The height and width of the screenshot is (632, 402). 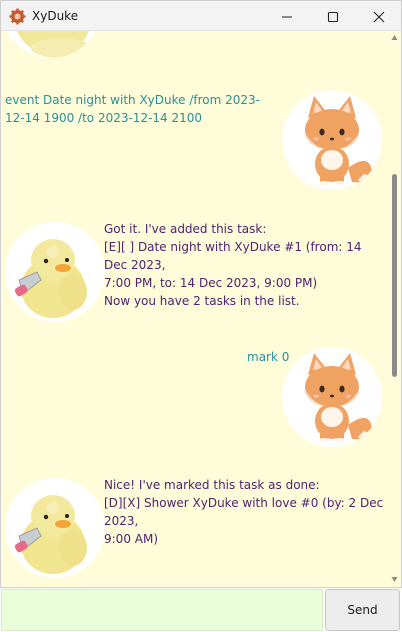 I want to click on minimize-button, so click(x=287, y=16).